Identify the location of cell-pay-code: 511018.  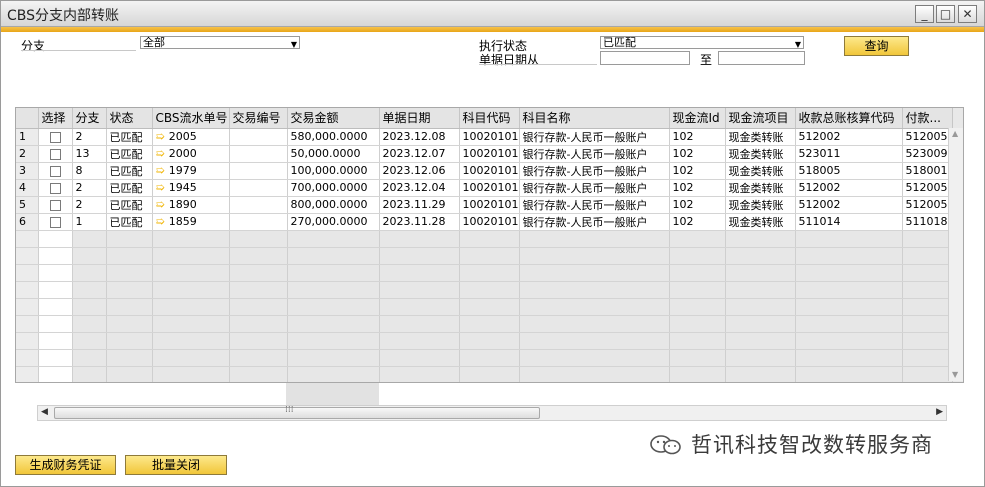
(927, 222).